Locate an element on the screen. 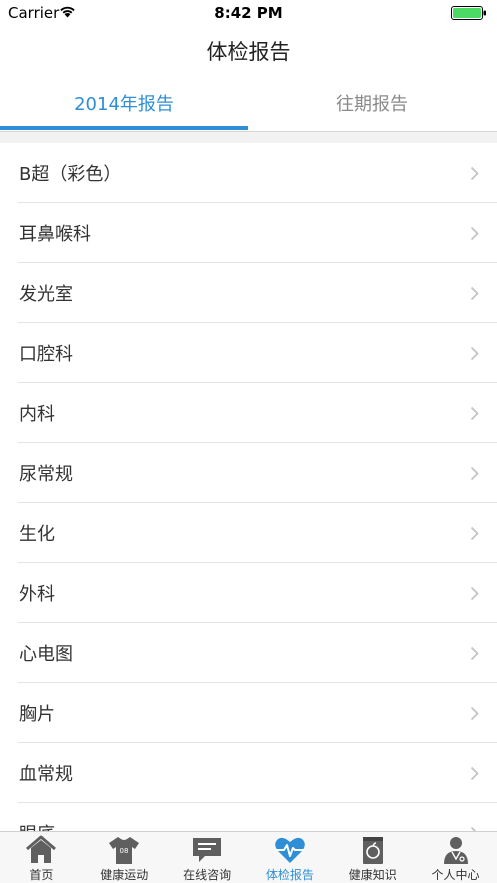 The width and height of the screenshot is (497, 883). doctor-icon is located at coordinates (455, 850).